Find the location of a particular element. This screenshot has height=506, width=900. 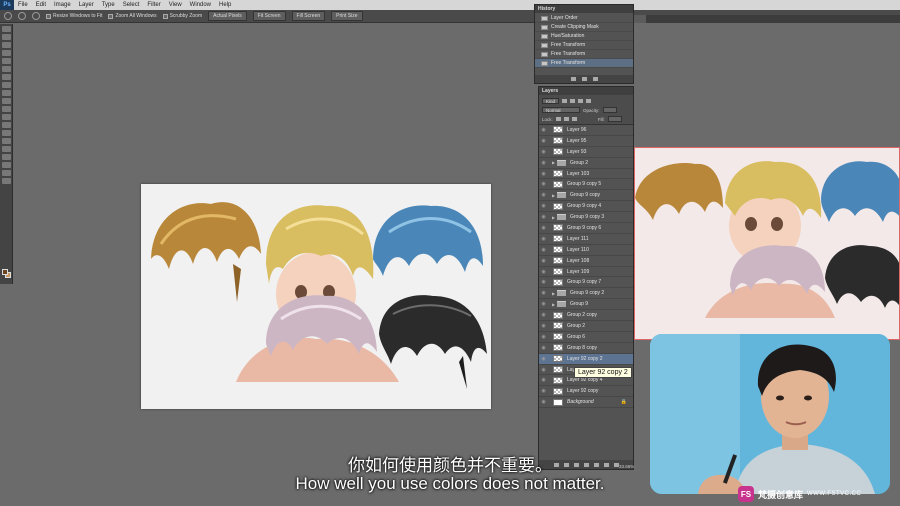

pen-tool-icon is located at coordinates (6, 141).